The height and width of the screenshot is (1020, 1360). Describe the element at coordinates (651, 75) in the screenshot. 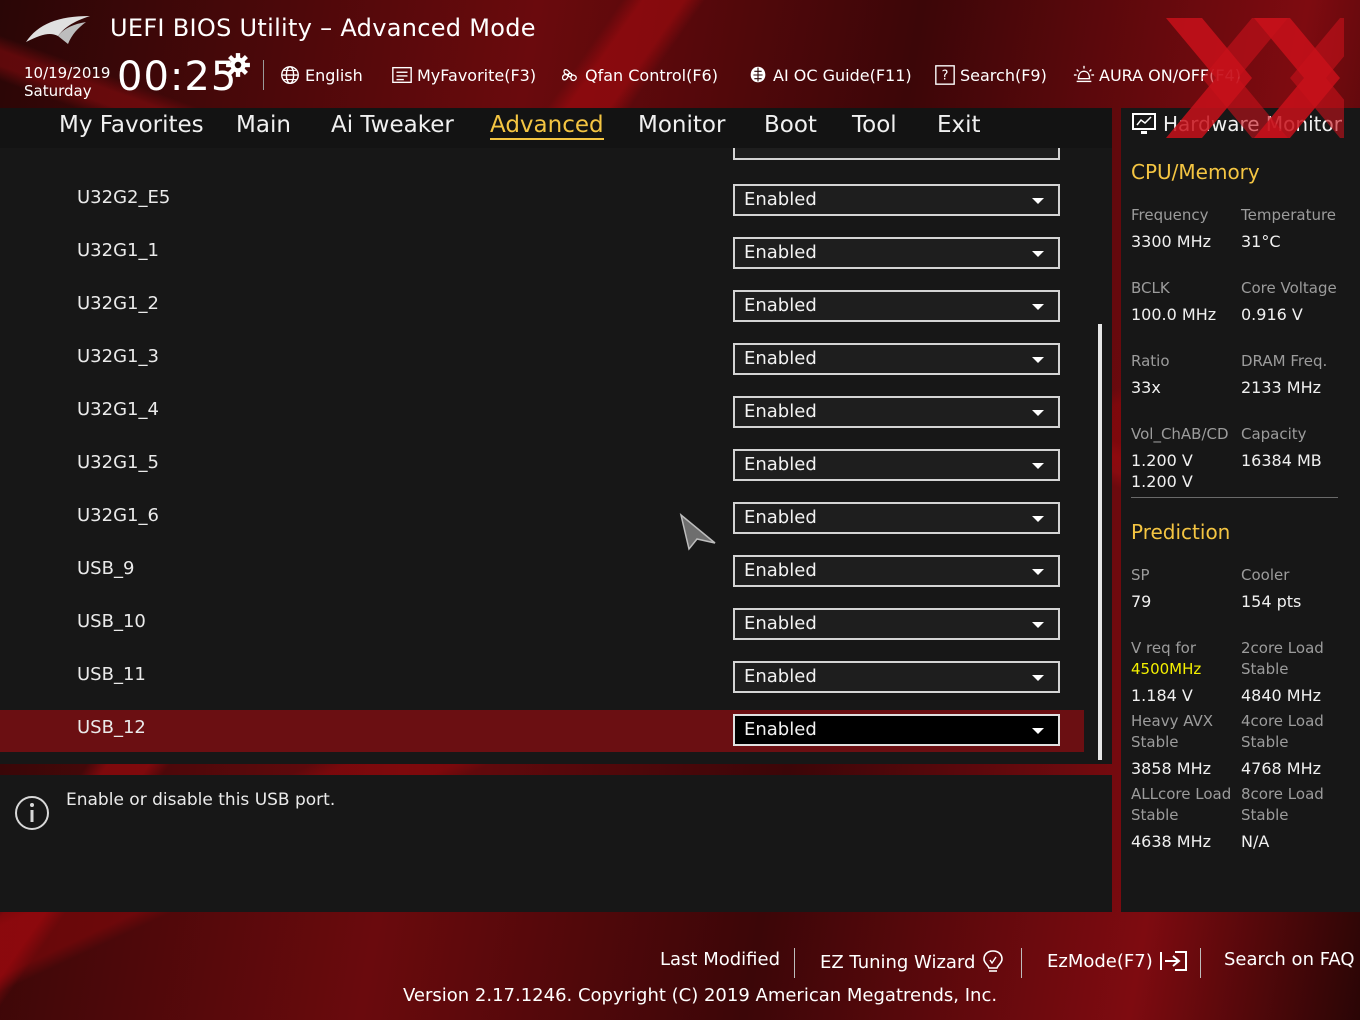

I see `qfan-control-label: Qfan Control(F6)` at that location.